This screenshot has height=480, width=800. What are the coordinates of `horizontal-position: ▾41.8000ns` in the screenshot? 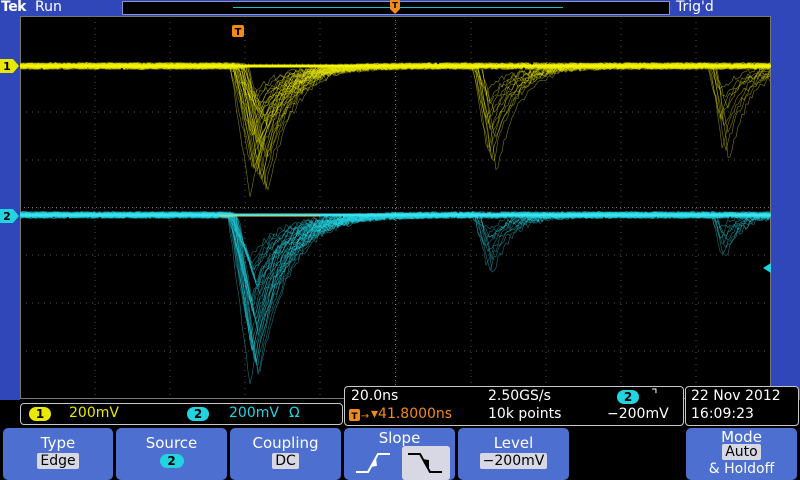 It's located at (412, 414).